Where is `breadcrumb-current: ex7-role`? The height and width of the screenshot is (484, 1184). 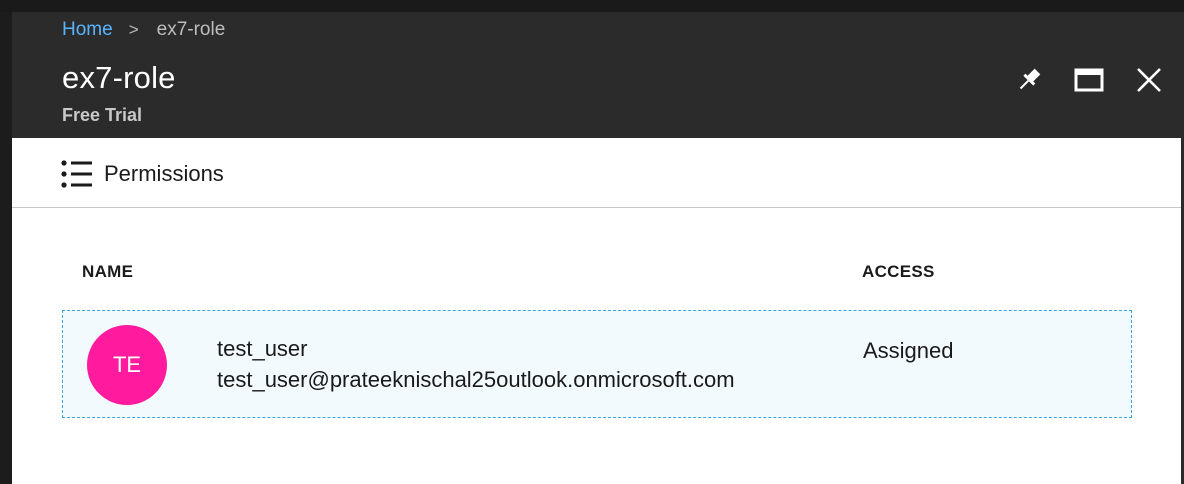 breadcrumb-current: ex7-role is located at coordinates (191, 29).